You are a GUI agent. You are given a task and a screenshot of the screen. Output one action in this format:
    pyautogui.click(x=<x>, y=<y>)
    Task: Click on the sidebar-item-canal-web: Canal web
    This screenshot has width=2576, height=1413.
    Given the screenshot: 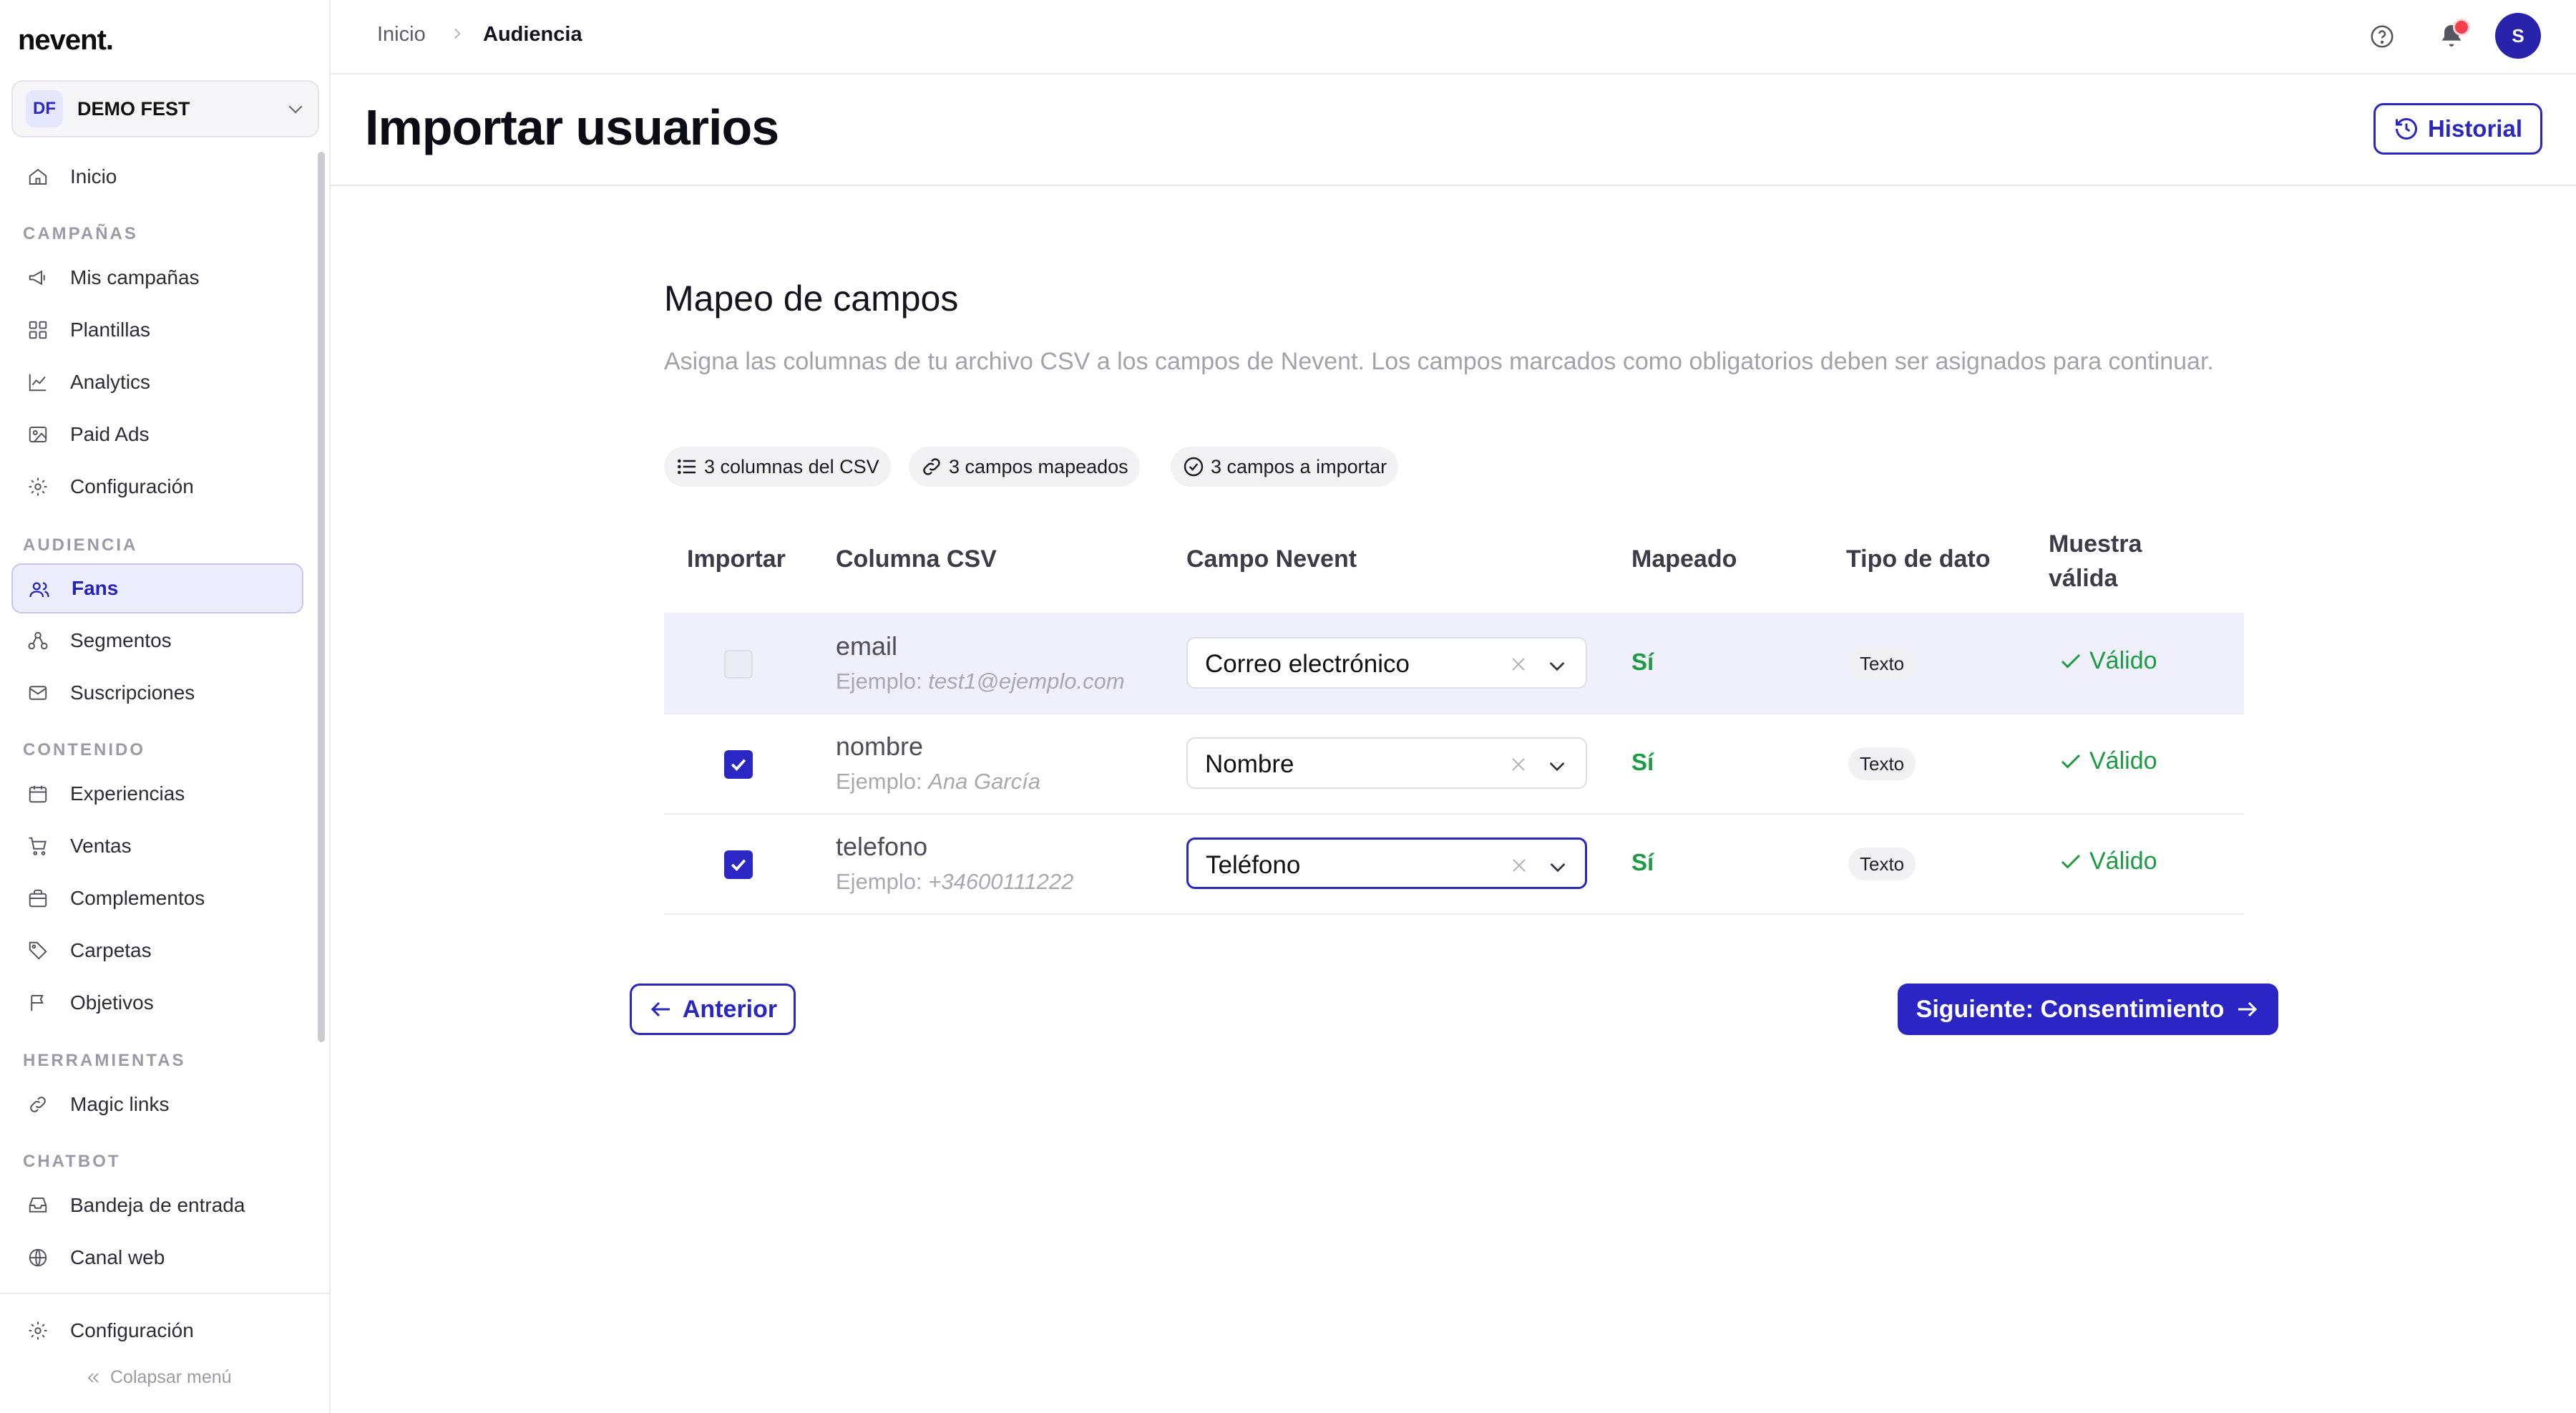 What is the action you would take?
    pyautogui.click(x=157, y=1258)
    